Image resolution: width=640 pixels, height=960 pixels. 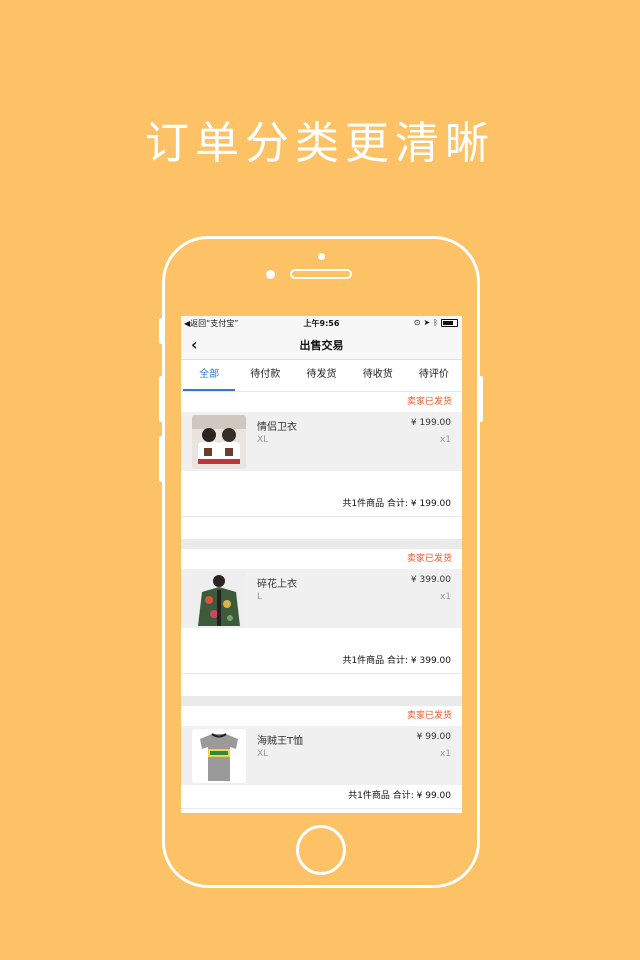 I want to click on order-summary: 共1件商品 合计: ¥ 199.00, so click(x=321, y=505).